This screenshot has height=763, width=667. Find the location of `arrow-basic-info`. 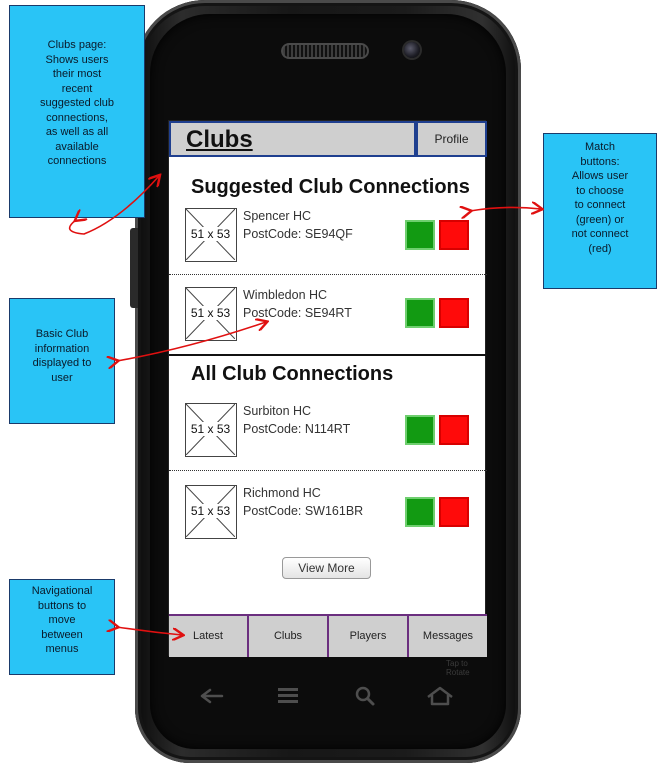

arrow-basic-info is located at coordinates (191, 341).